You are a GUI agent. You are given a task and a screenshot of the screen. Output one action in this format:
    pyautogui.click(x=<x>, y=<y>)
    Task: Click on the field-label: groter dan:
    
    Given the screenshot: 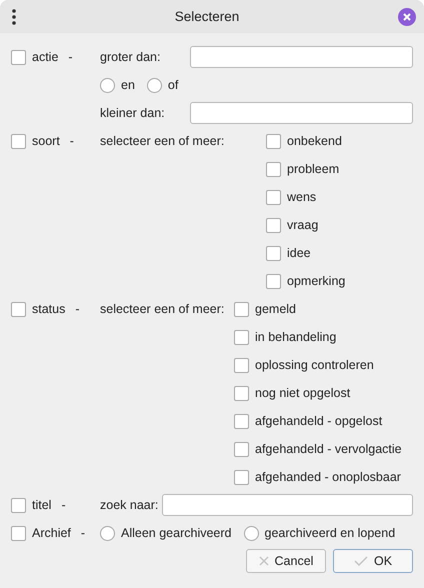 What is the action you would take?
    pyautogui.click(x=131, y=57)
    